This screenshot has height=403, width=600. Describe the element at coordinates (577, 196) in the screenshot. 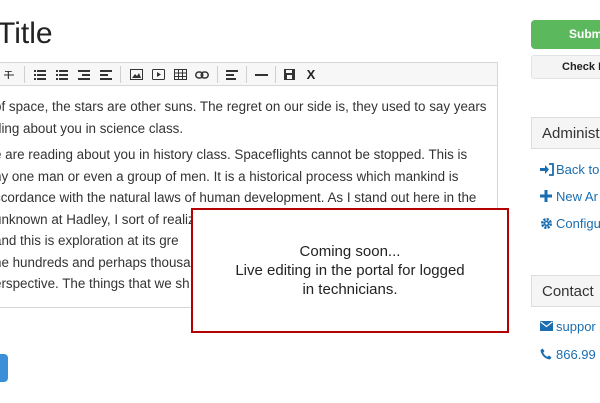

I see `admin-link-label: New Ar` at that location.